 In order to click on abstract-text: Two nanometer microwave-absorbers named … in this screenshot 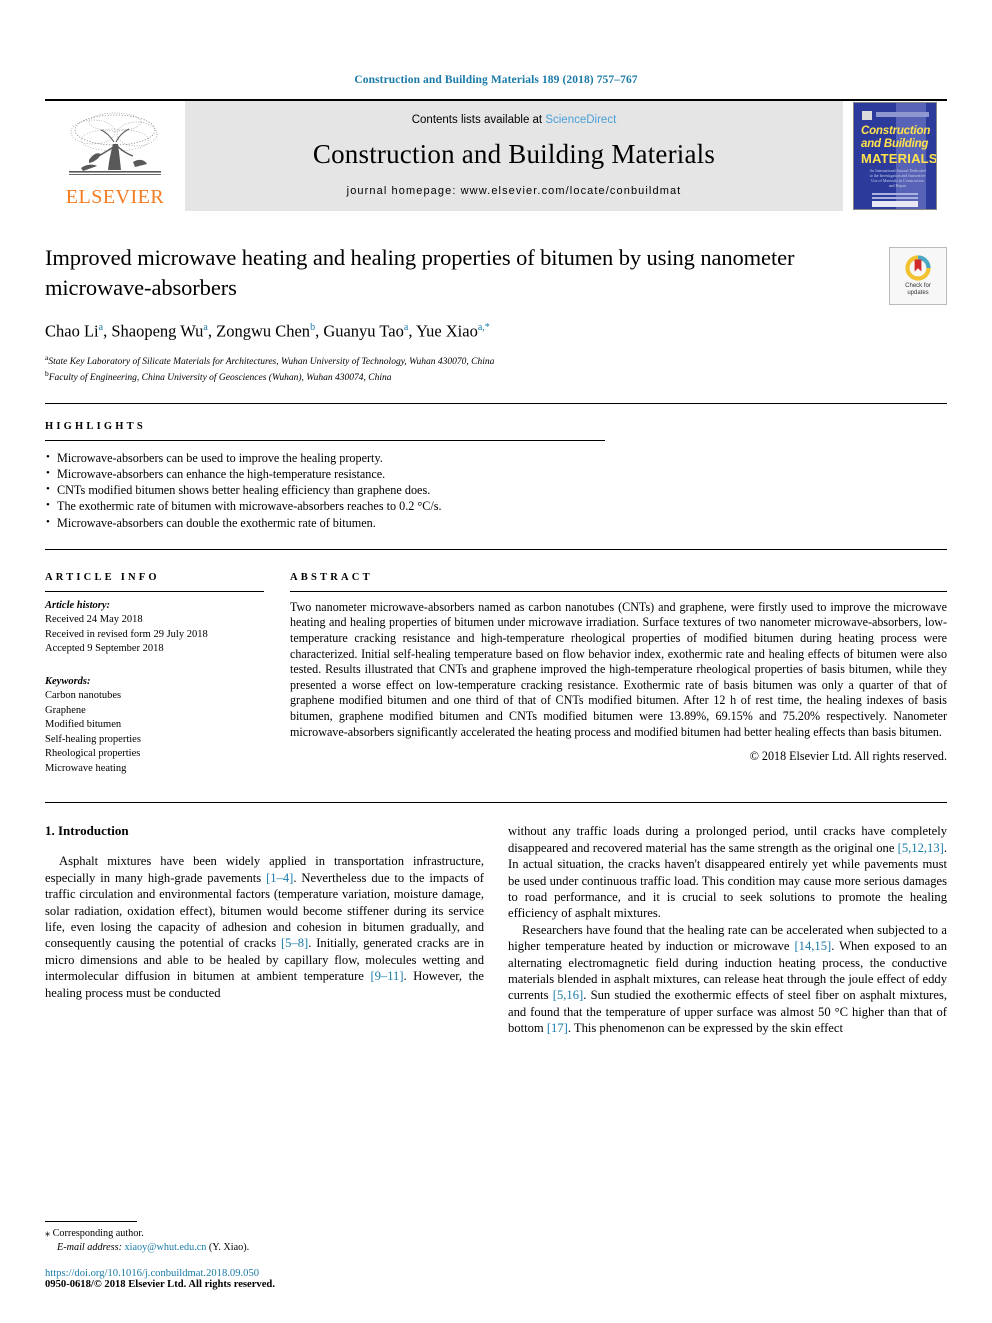, I will do `click(618, 669)`.